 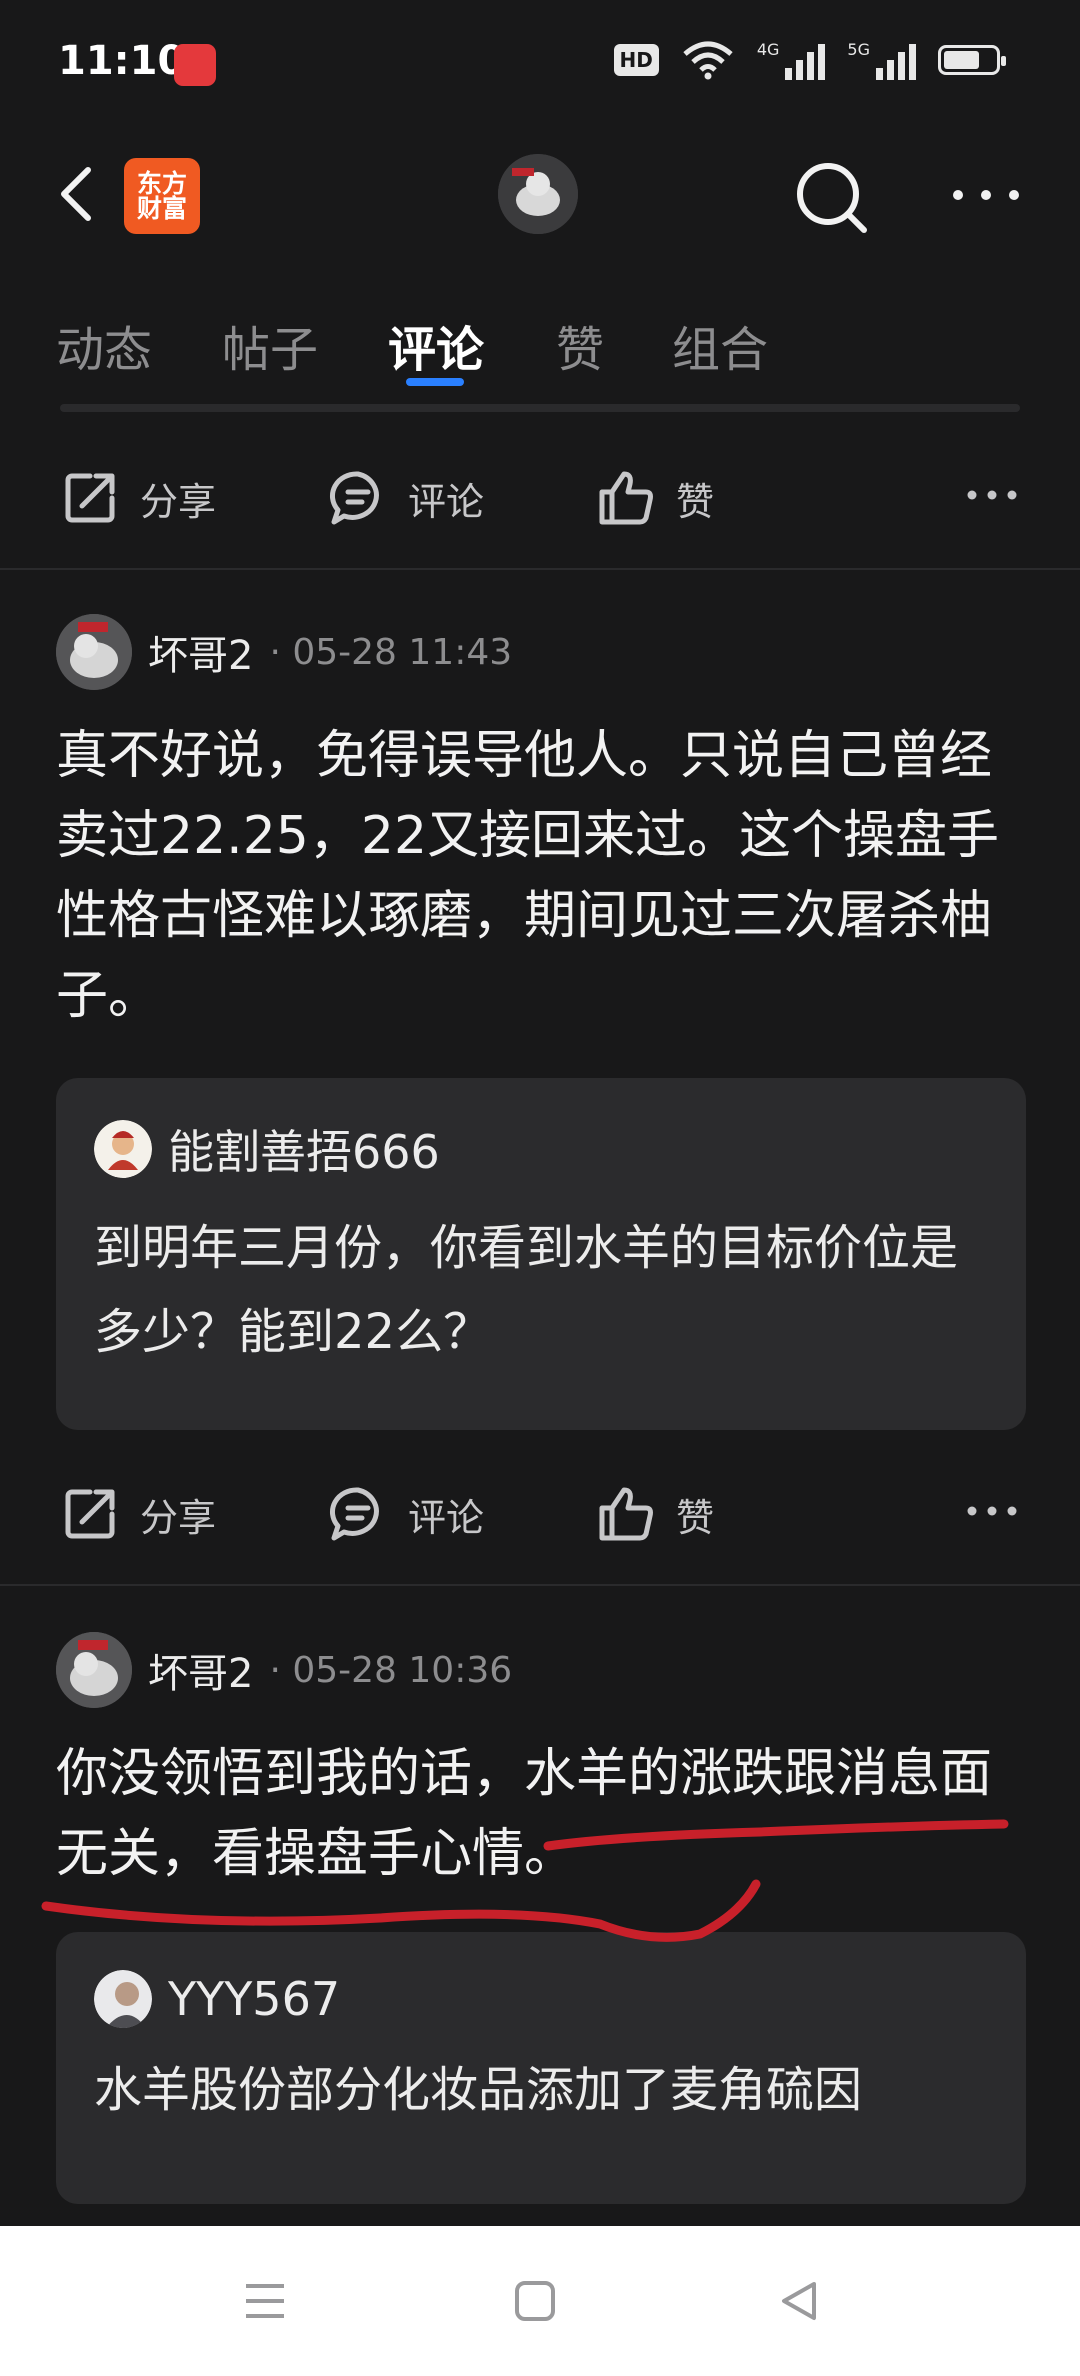 What do you see at coordinates (791, 60) in the screenshot?
I see `signal-4g-icon: 4G` at bounding box center [791, 60].